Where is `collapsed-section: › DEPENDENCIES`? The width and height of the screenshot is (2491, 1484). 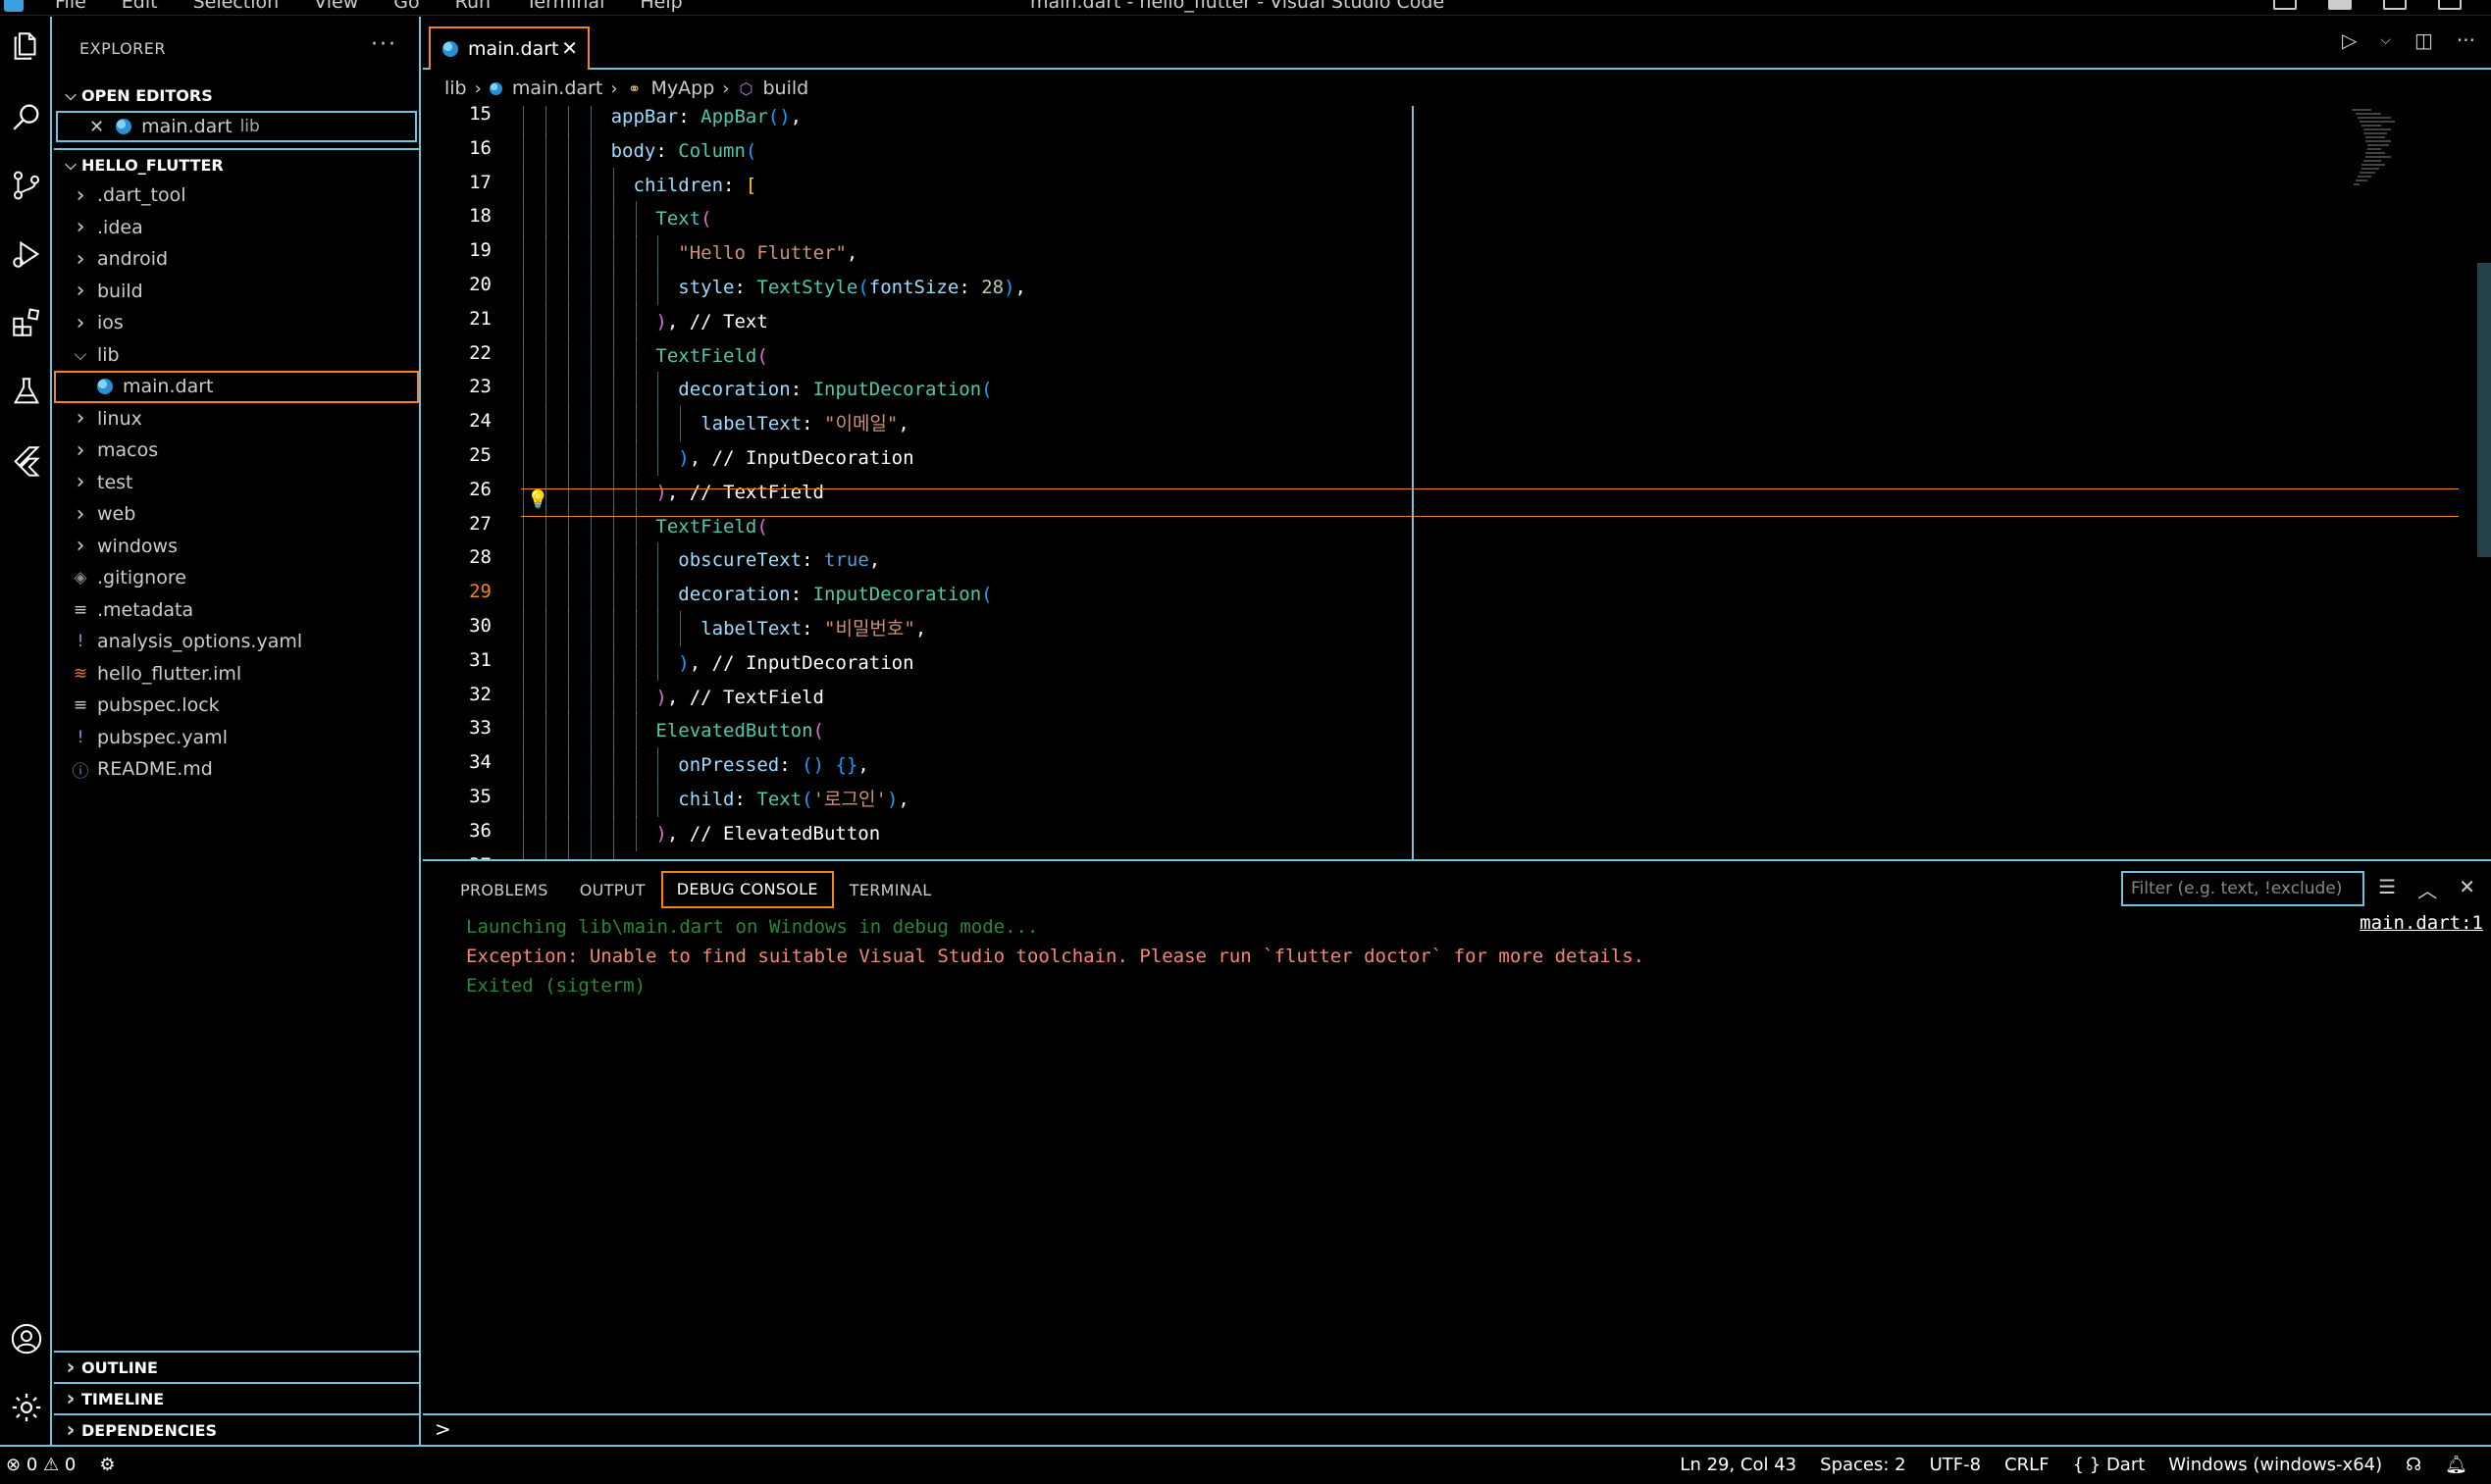 collapsed-section: › DEPENDENCIES is located at coordinates (237, 1429).